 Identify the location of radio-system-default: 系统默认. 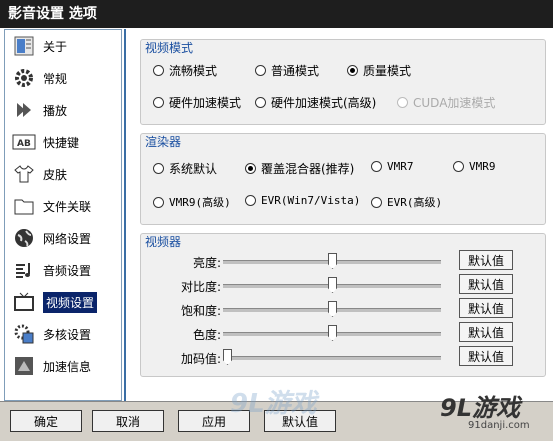
(185, 168).